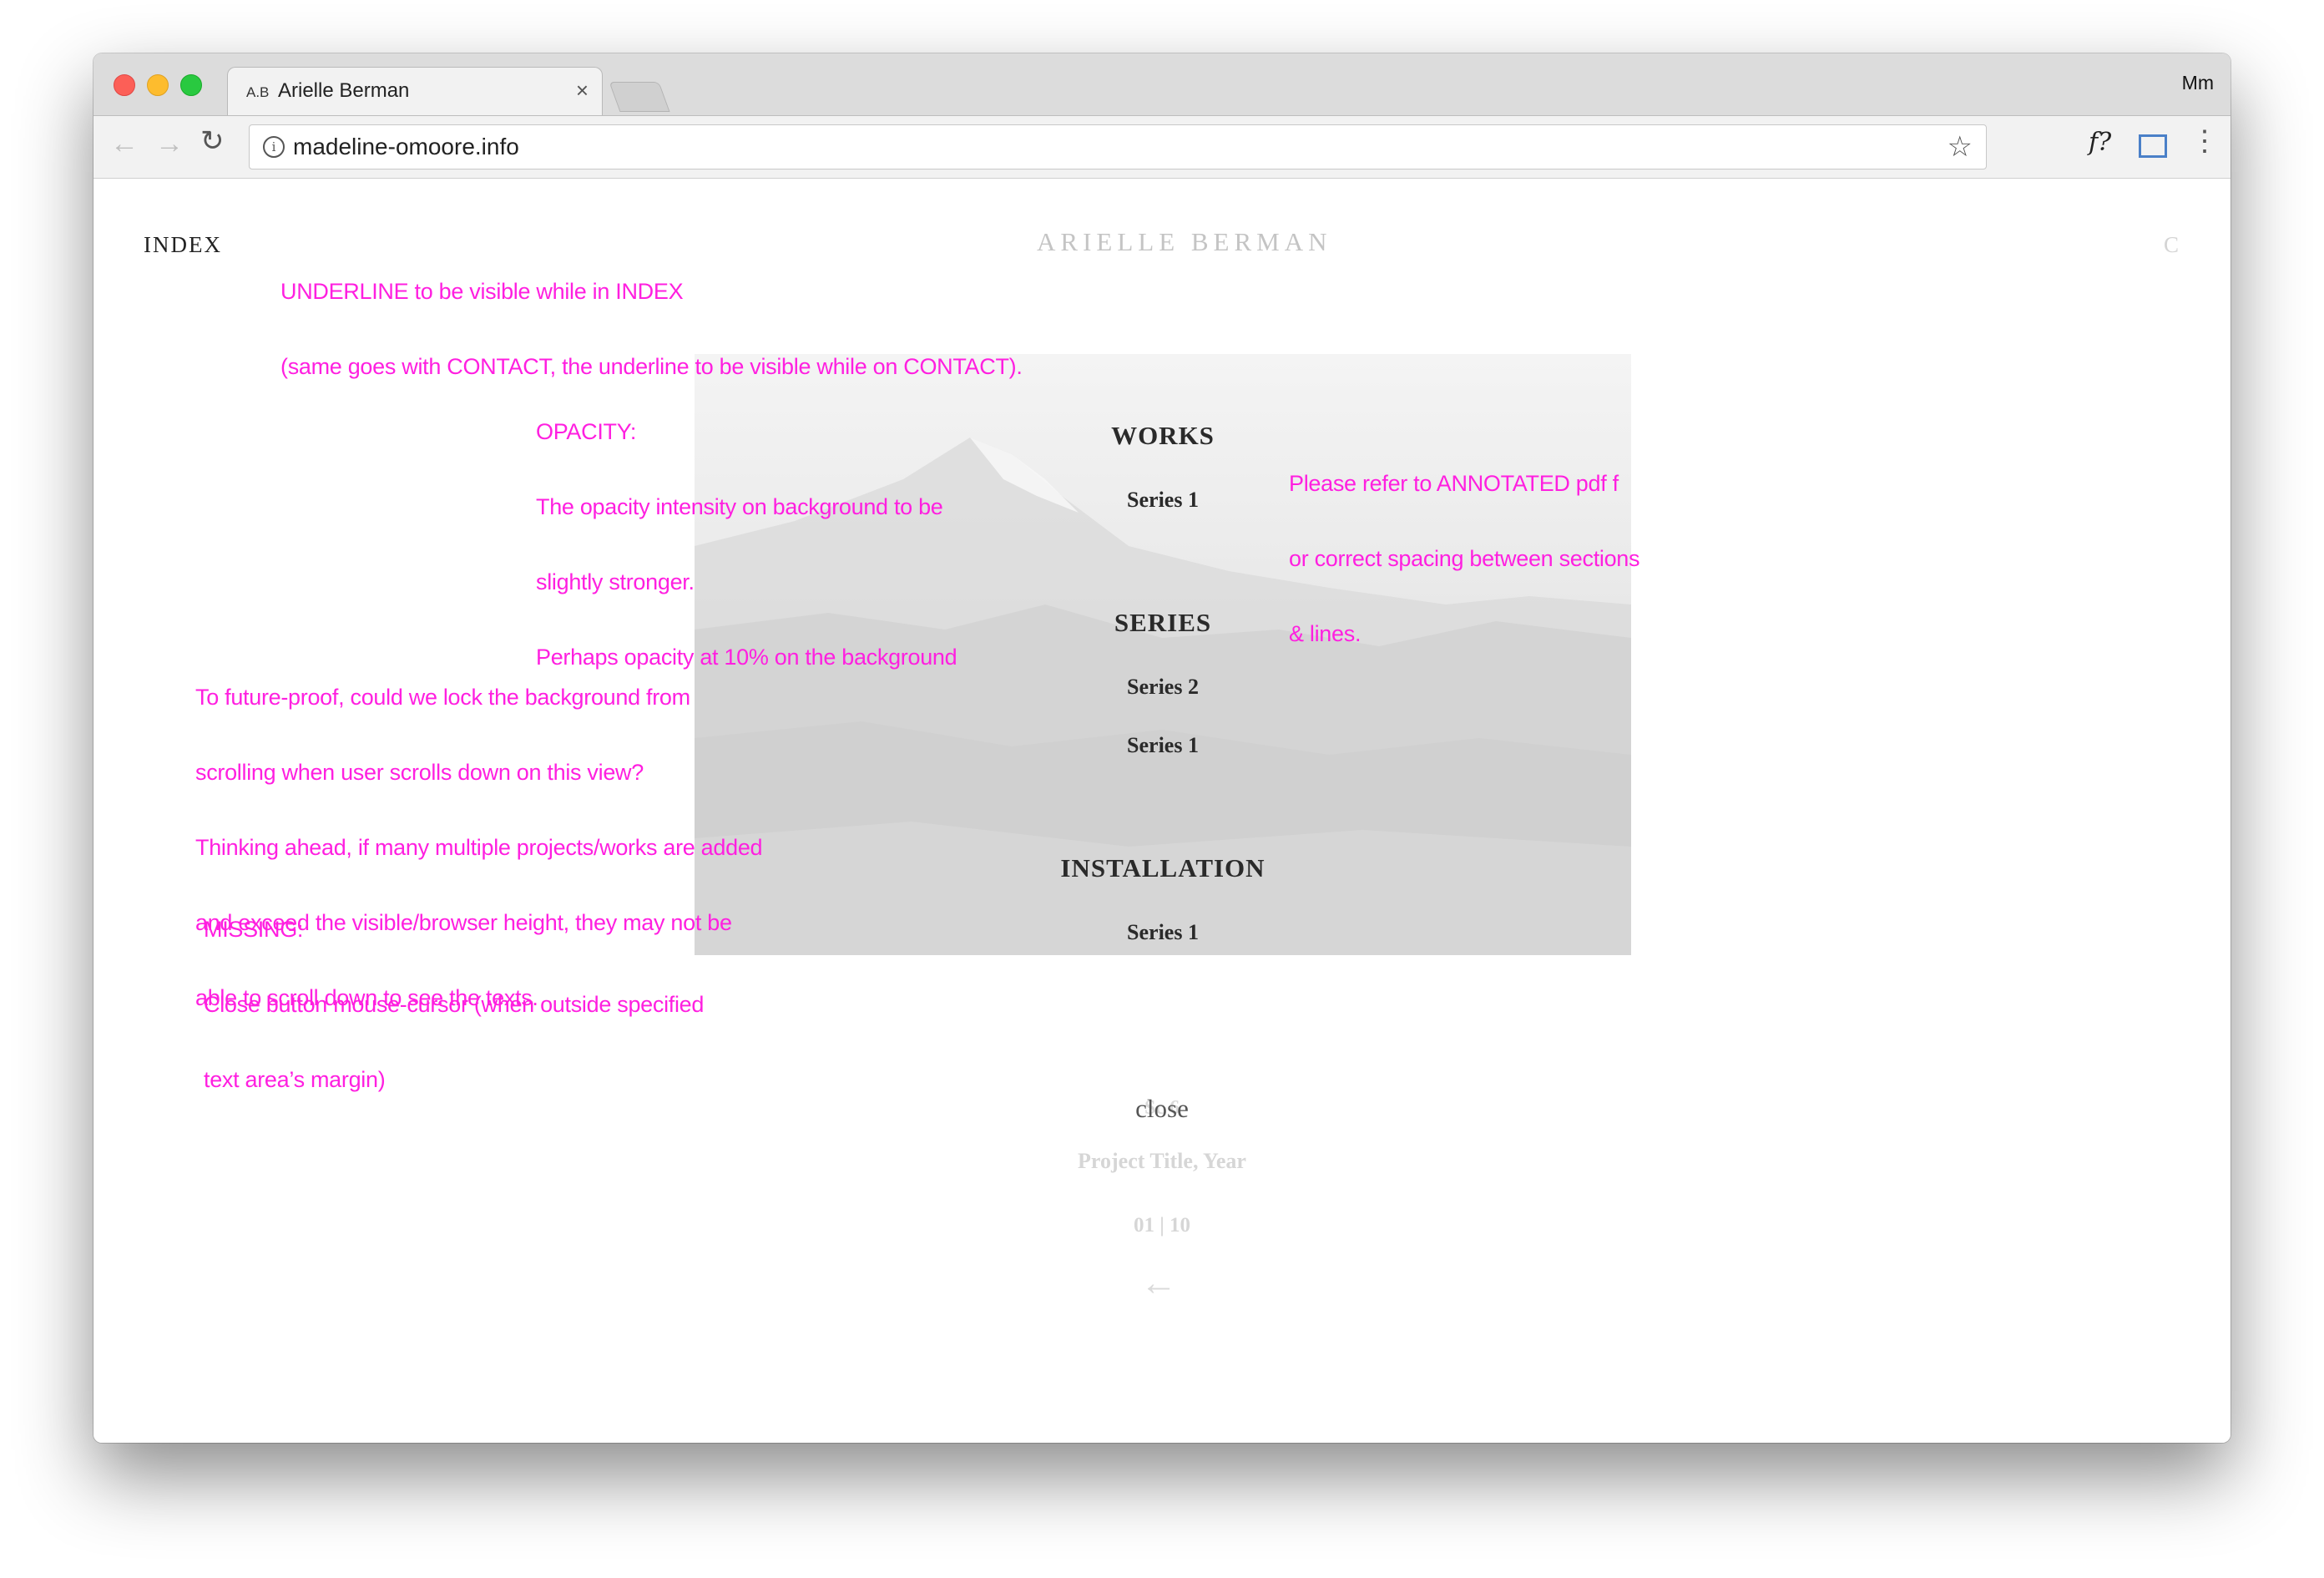 This screenshot has height=1578, width=2324. Describe the element at coordinates (1162, 84) in the screenshot. I see `tab-bar: A.B Arielle Berman × Mm` at that location.